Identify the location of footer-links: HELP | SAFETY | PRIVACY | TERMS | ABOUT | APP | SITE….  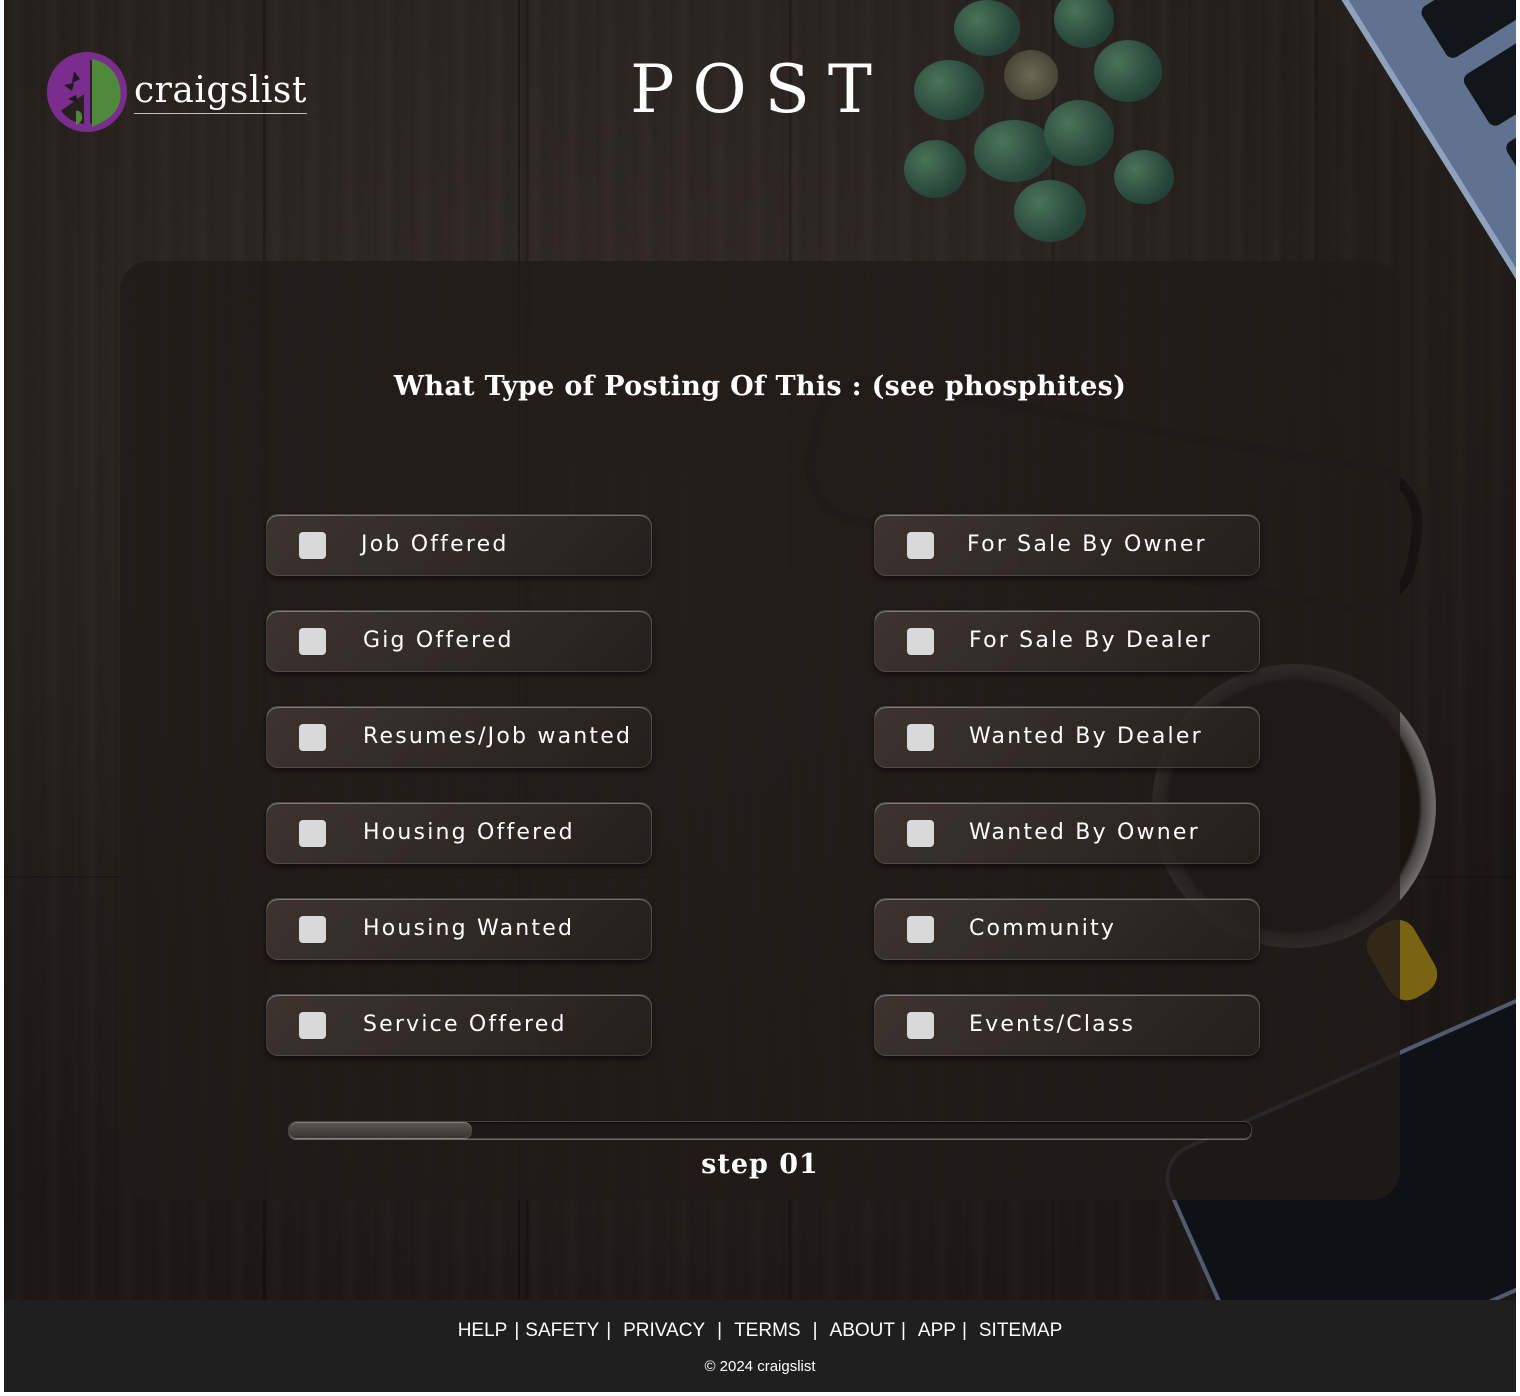
(760, 1331).